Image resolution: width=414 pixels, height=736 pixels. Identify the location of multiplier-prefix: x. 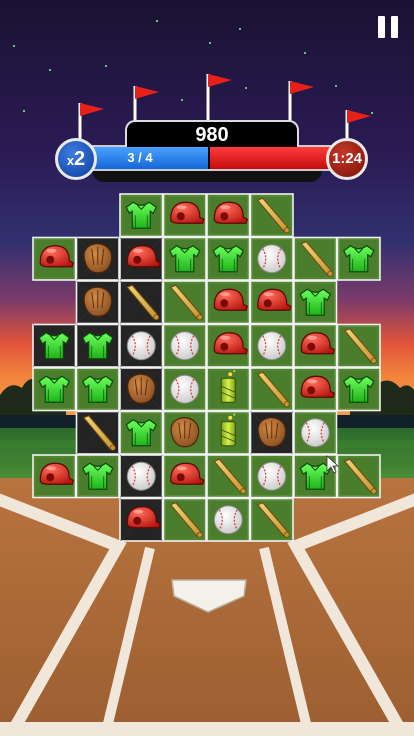
(70, 160).